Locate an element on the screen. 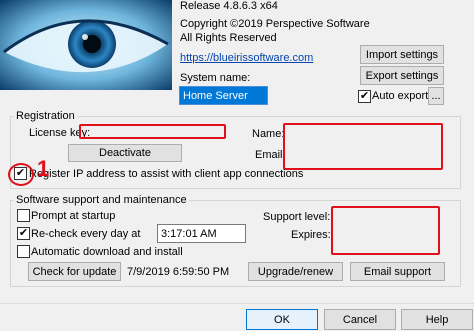 The width and height of the screenshot is (474, 331). ok-button: OK is located at coordinates (282, 319).